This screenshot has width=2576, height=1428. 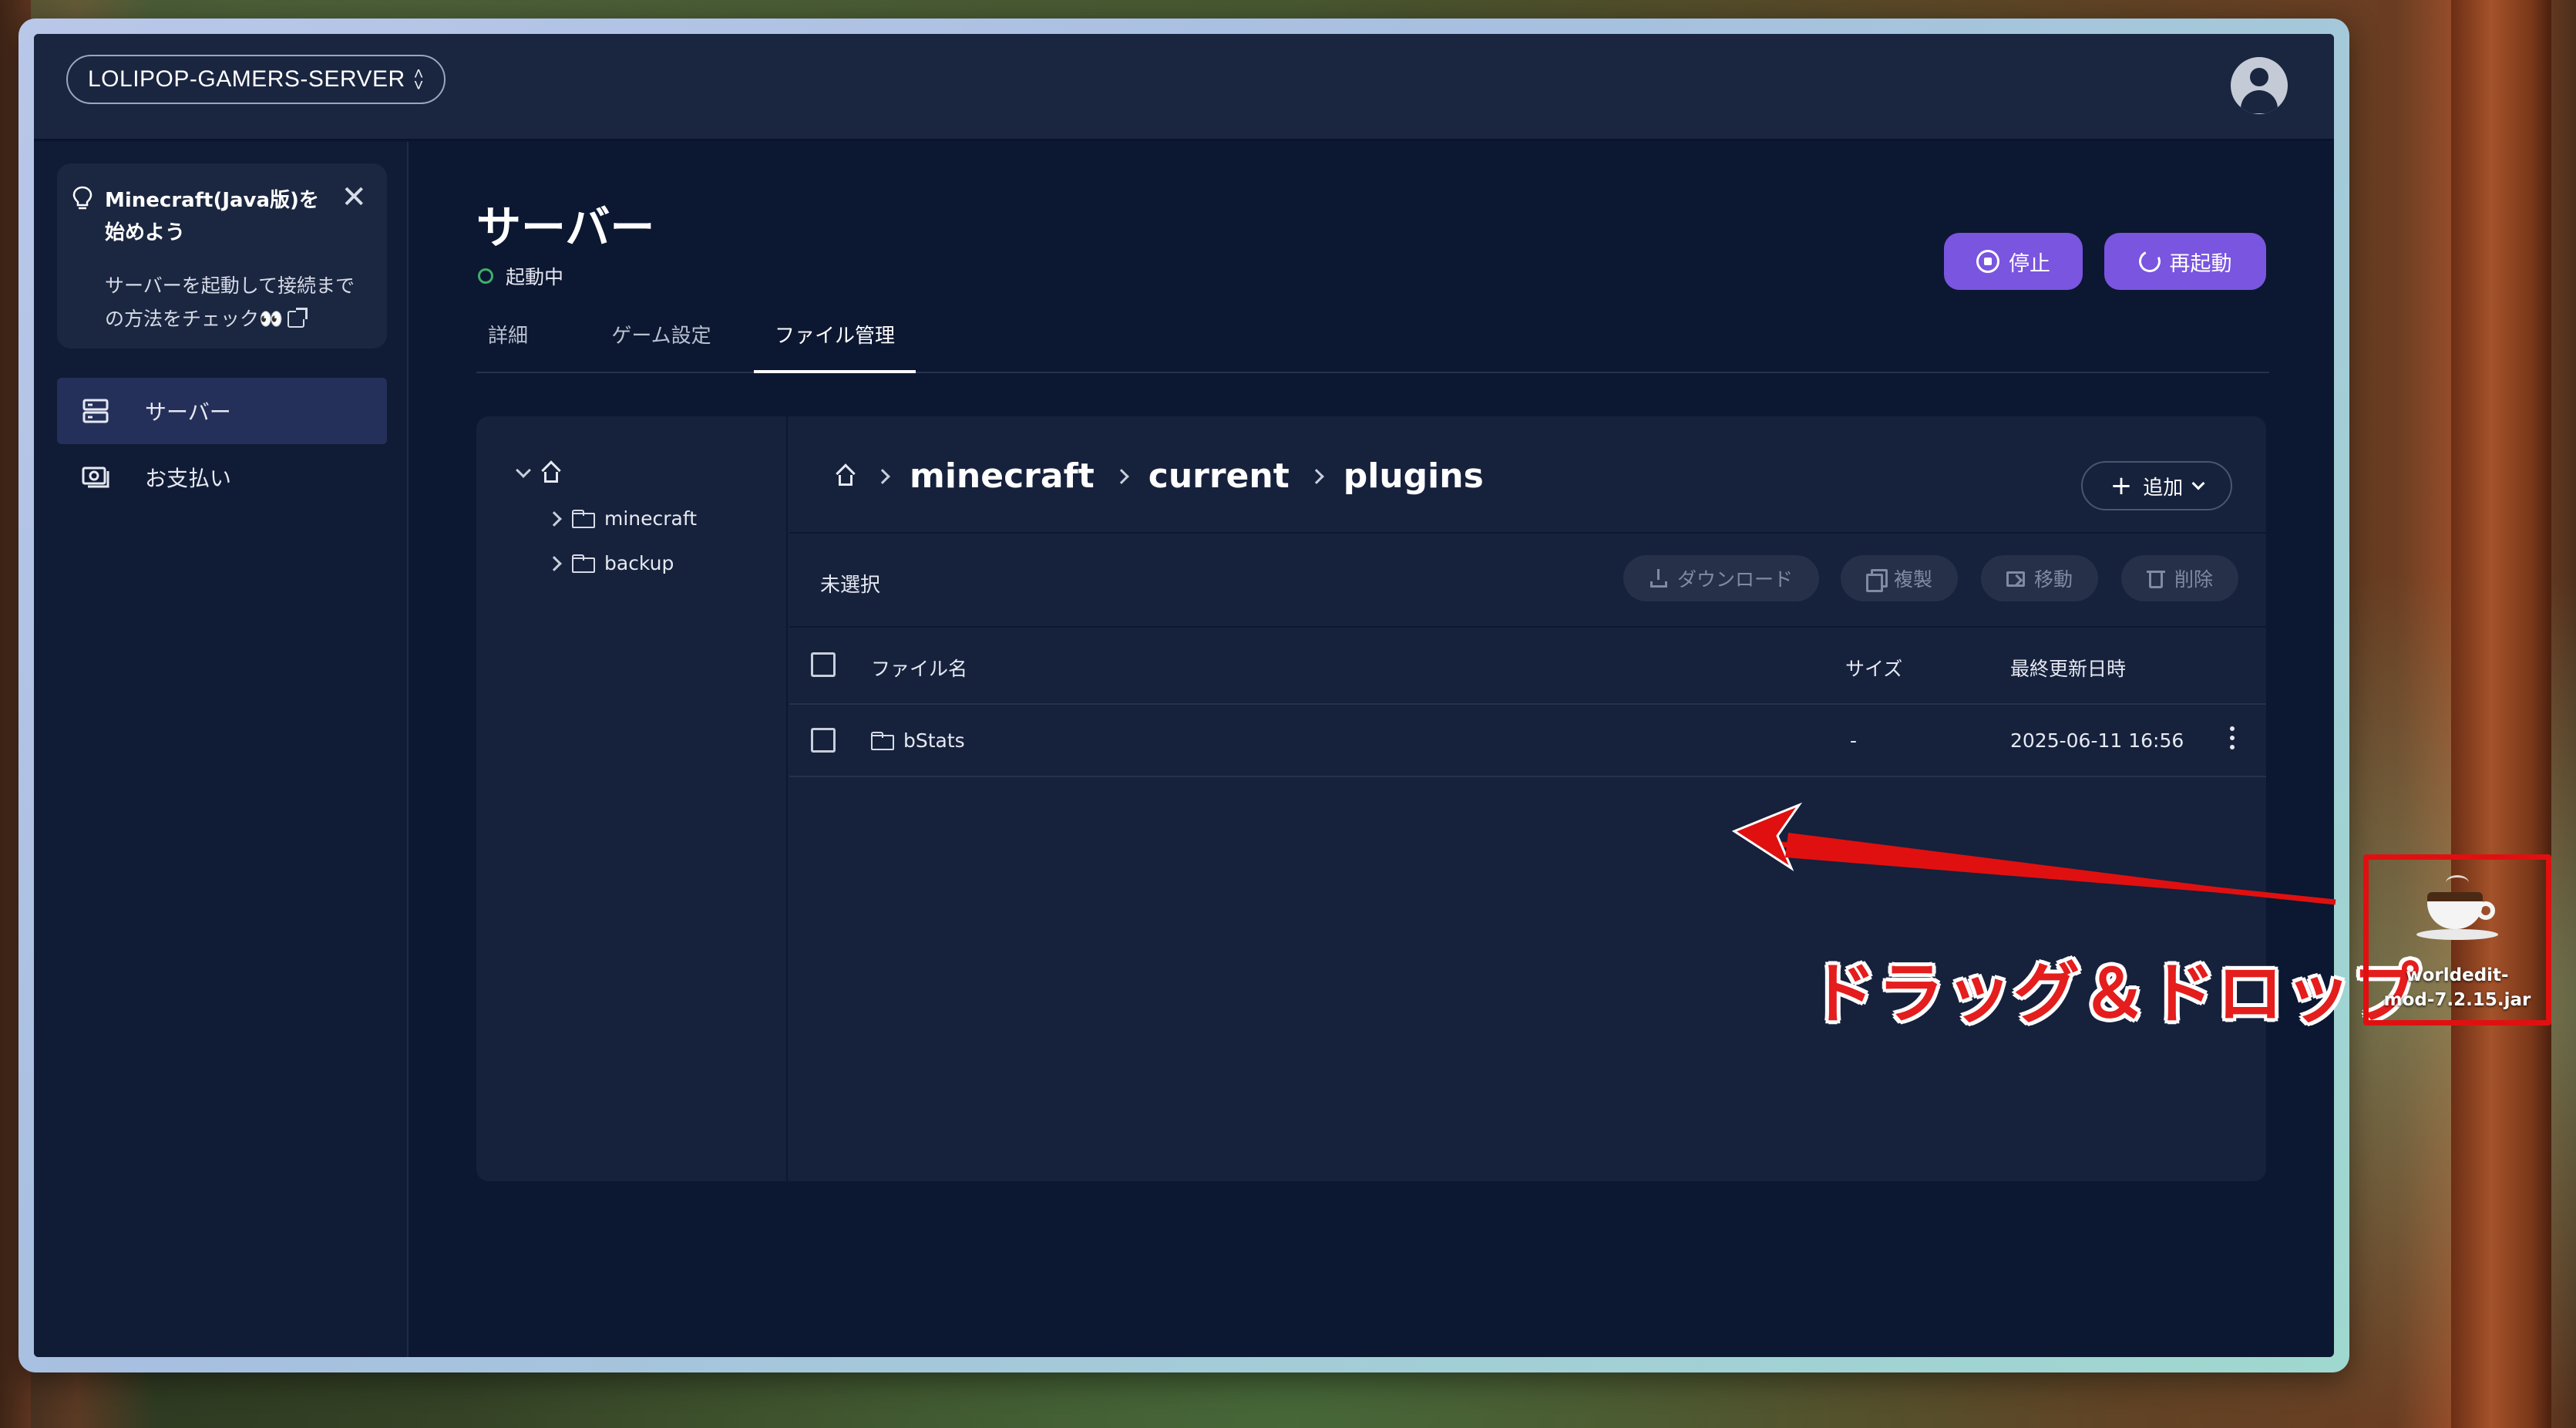 I want to click on sidebar-item-label: サーバー, so click(x=188, y=412).